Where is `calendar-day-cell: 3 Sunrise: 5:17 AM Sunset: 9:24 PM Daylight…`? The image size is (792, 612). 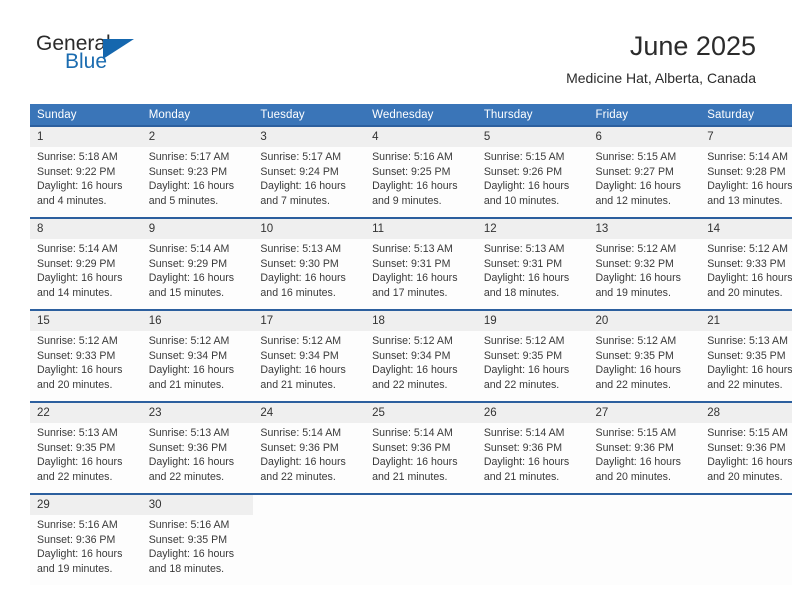
calendar-day-cell: 3 Sunrise: 5:17 AM Sunset: 9:24 PM Daylight… is located at coordinates (309, 171).